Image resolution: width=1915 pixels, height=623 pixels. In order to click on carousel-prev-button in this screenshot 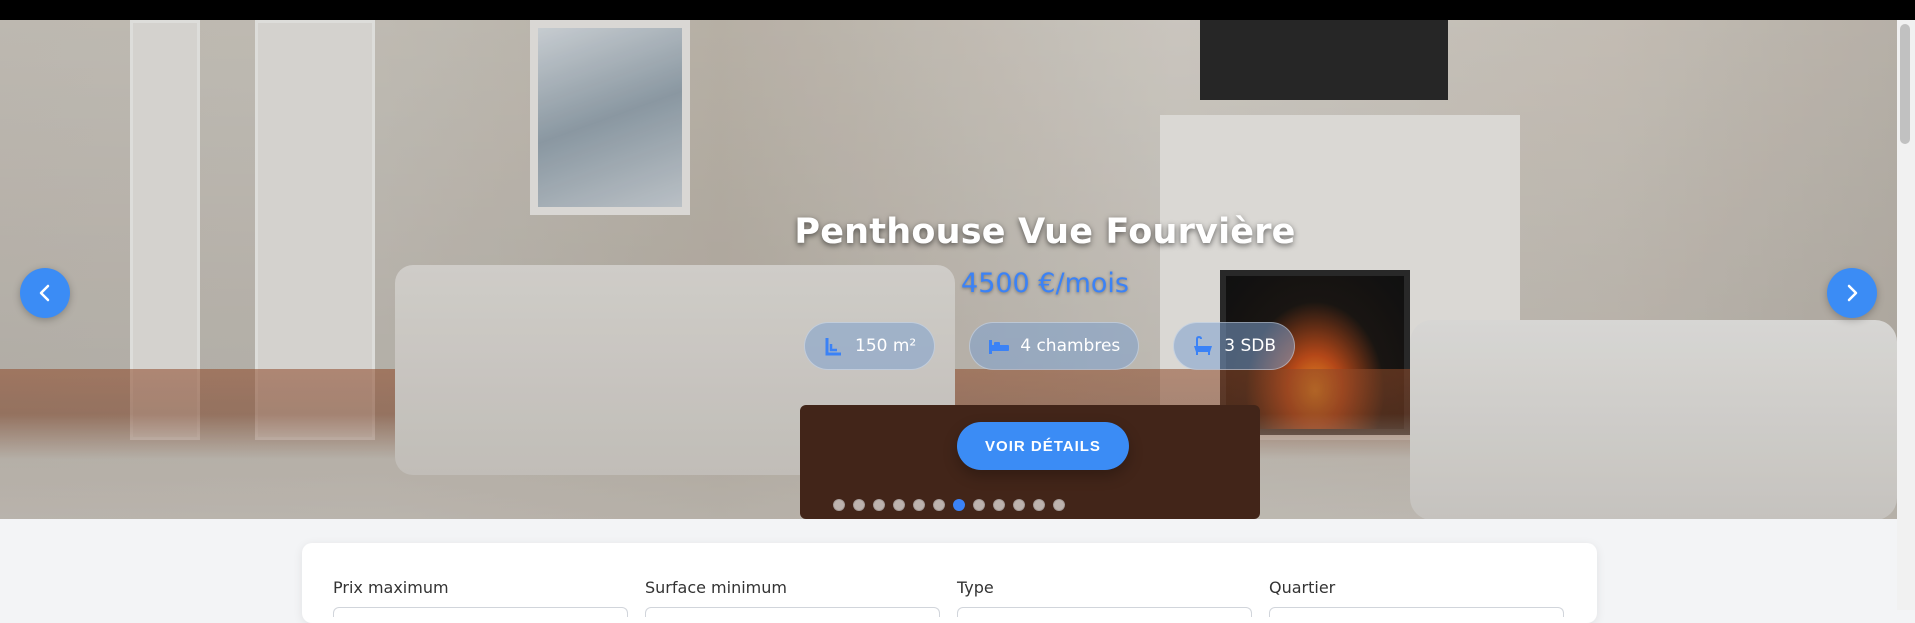, I will do `click(45, 293)`.